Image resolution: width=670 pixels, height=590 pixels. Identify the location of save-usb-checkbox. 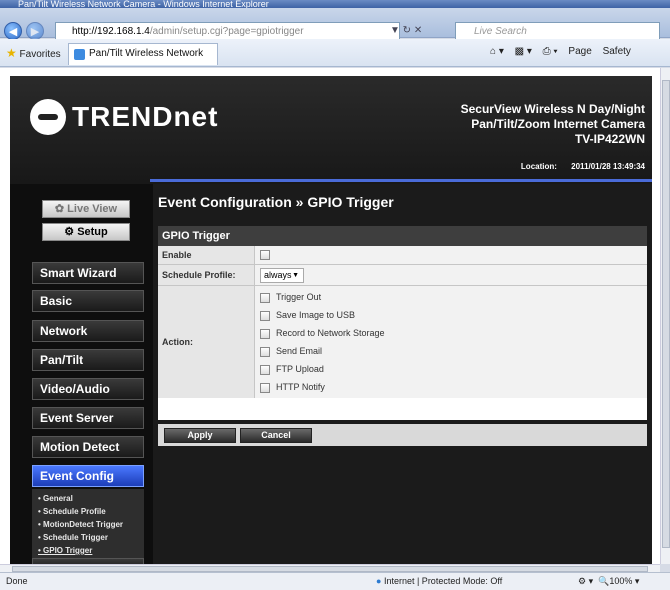
(265, 315).